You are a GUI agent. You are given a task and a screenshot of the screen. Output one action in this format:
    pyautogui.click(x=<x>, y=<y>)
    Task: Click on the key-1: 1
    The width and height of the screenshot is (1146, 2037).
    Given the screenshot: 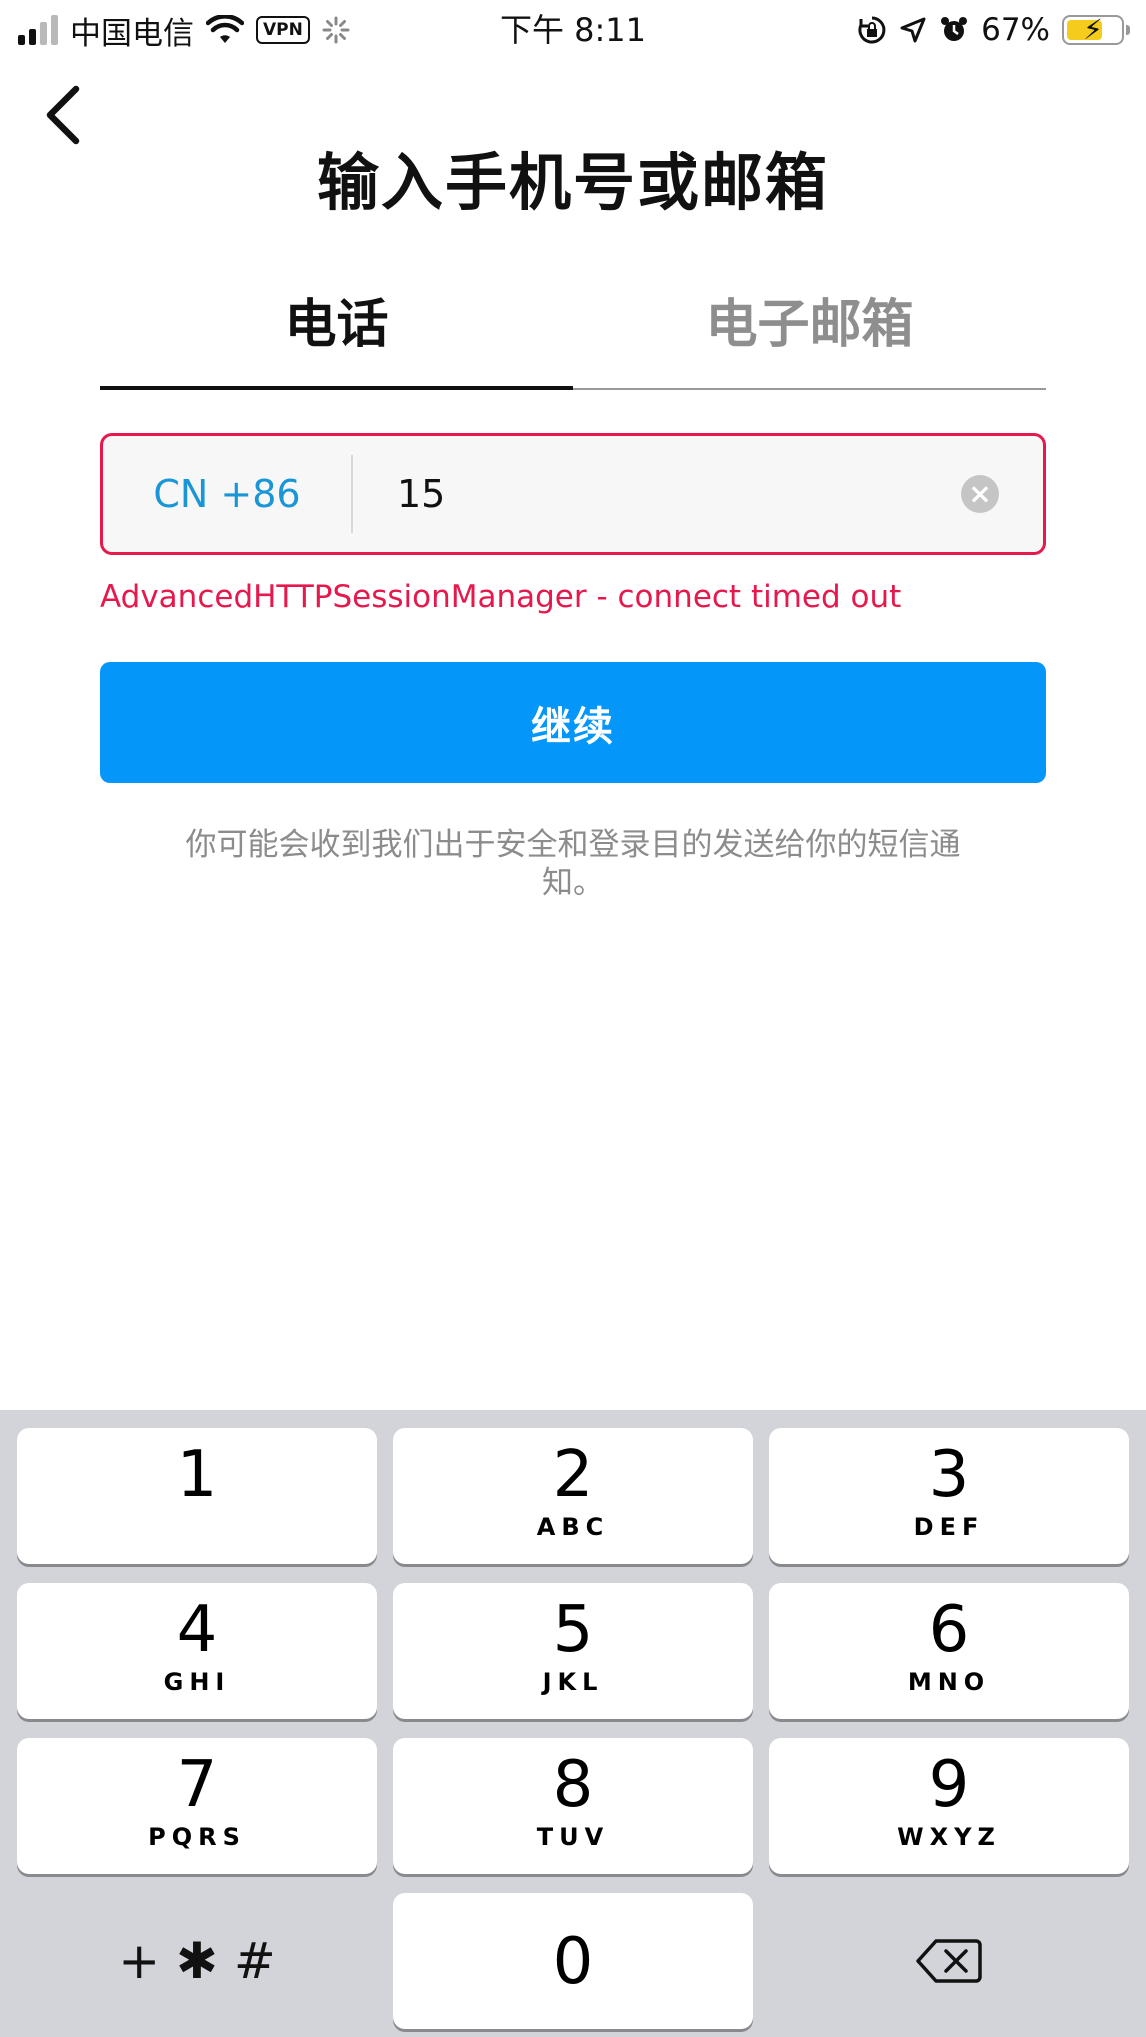 What is the action you would take?
    pyautogui.click(x=197, y=1496)
    